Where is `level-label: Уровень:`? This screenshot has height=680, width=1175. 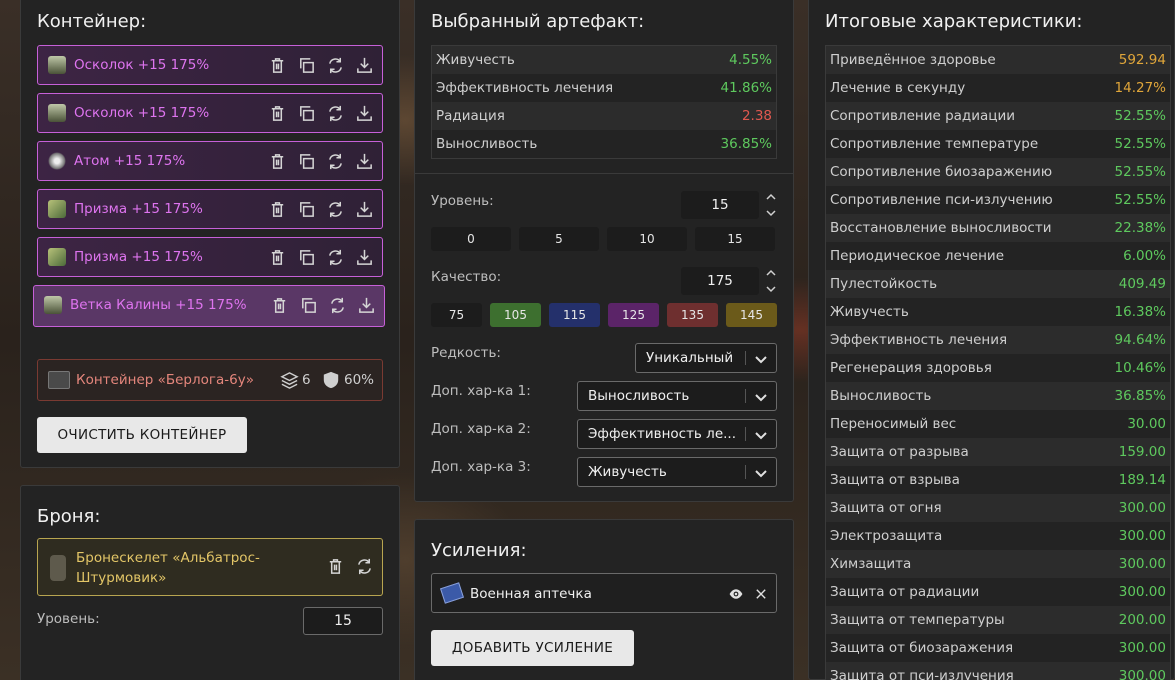
level-label: Уровень: is located at coordinates (462, 201).